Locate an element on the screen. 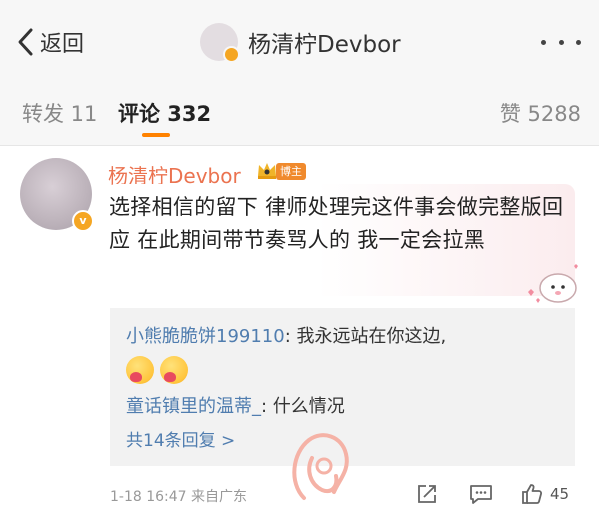 The height and width of the screenshot is (525, 599). nav-avatar is located at coordinates (220, 43).